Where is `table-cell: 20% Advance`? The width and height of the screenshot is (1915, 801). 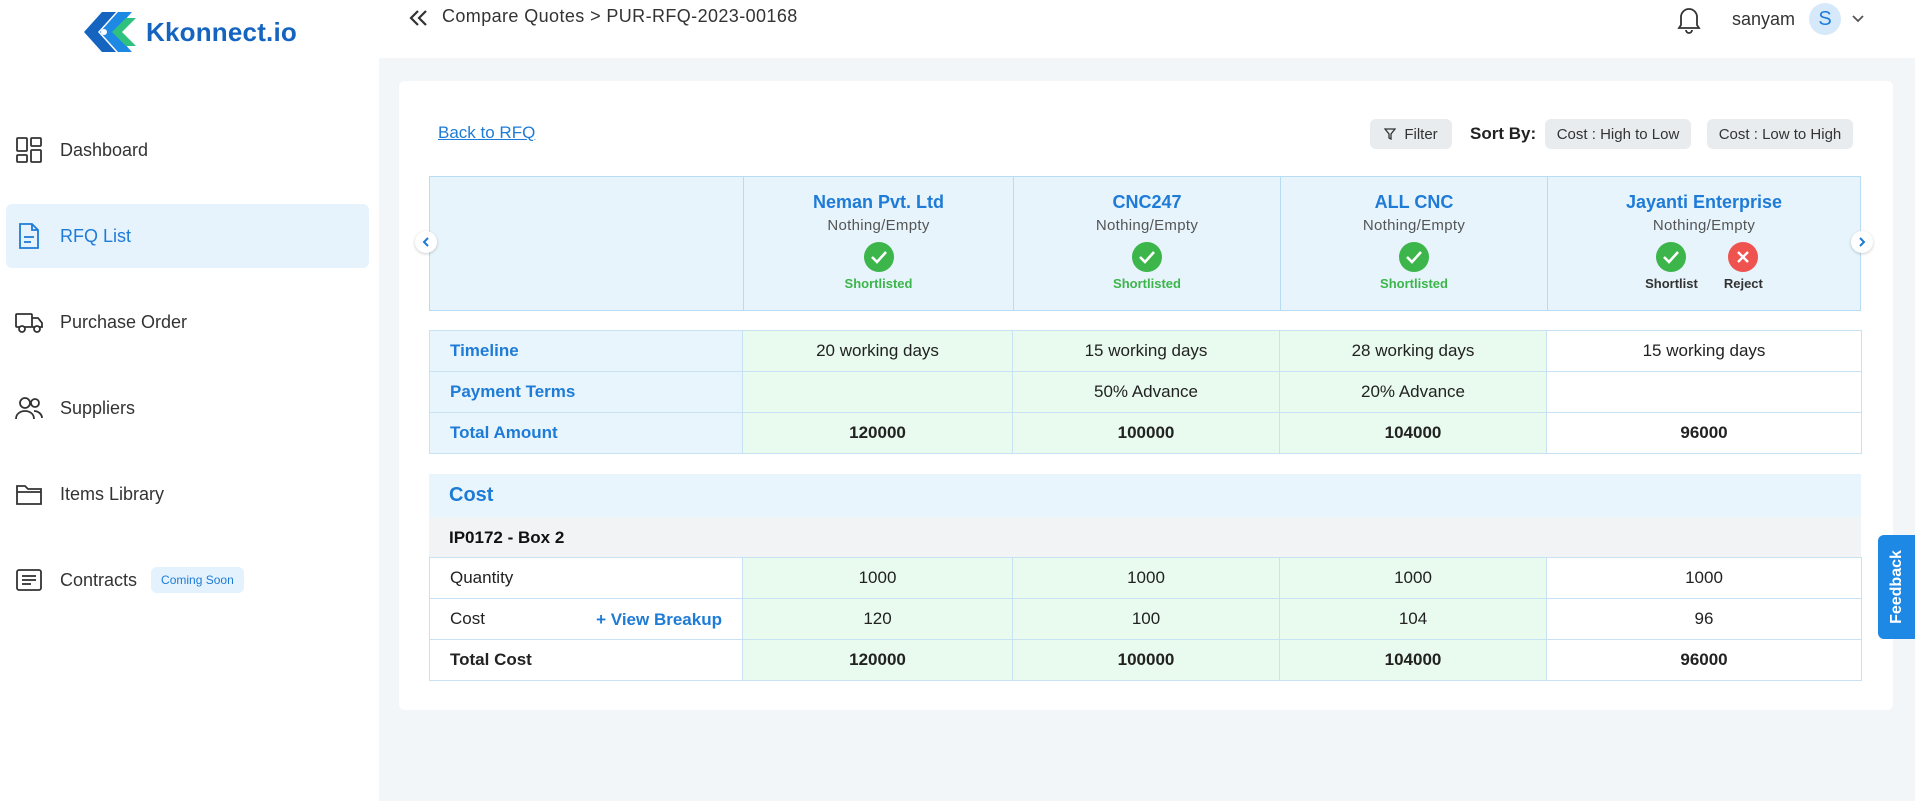 table-cell: 20% Advance is located at coordinates (1413, 392).